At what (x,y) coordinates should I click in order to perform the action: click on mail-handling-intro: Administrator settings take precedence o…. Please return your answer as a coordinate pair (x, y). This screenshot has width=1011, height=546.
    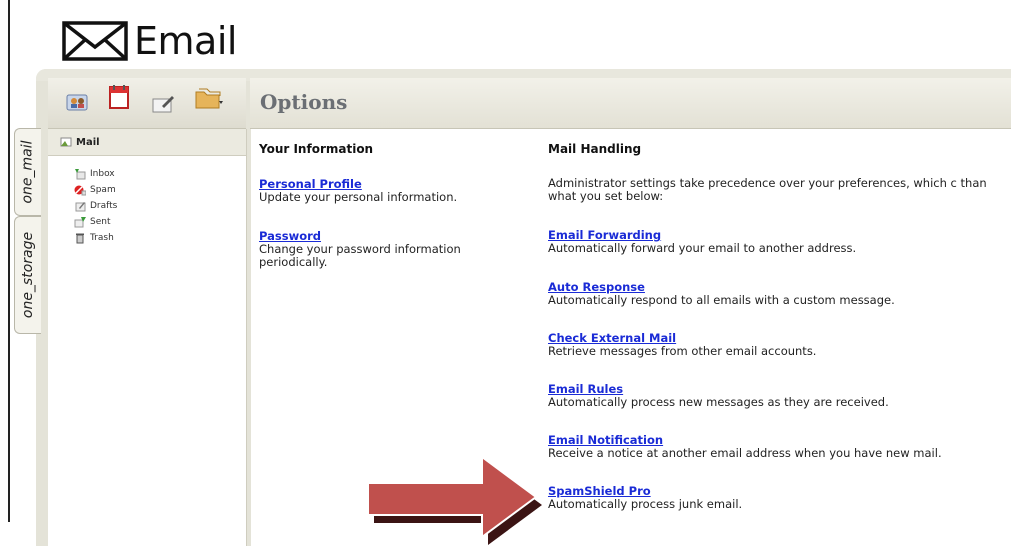
    Looking at the image, I should click on (767, 189).